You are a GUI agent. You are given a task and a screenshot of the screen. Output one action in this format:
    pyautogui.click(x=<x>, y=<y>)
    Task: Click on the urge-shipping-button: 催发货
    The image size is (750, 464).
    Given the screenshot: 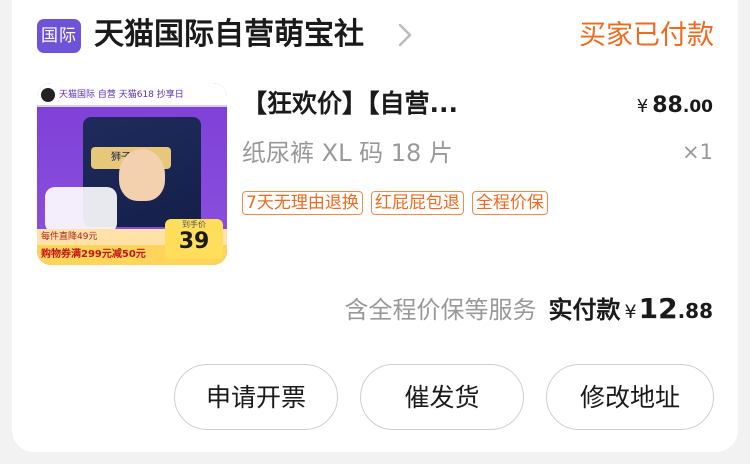 What is the action you would take?
    pyautogui.click(x=442, y=397)
    